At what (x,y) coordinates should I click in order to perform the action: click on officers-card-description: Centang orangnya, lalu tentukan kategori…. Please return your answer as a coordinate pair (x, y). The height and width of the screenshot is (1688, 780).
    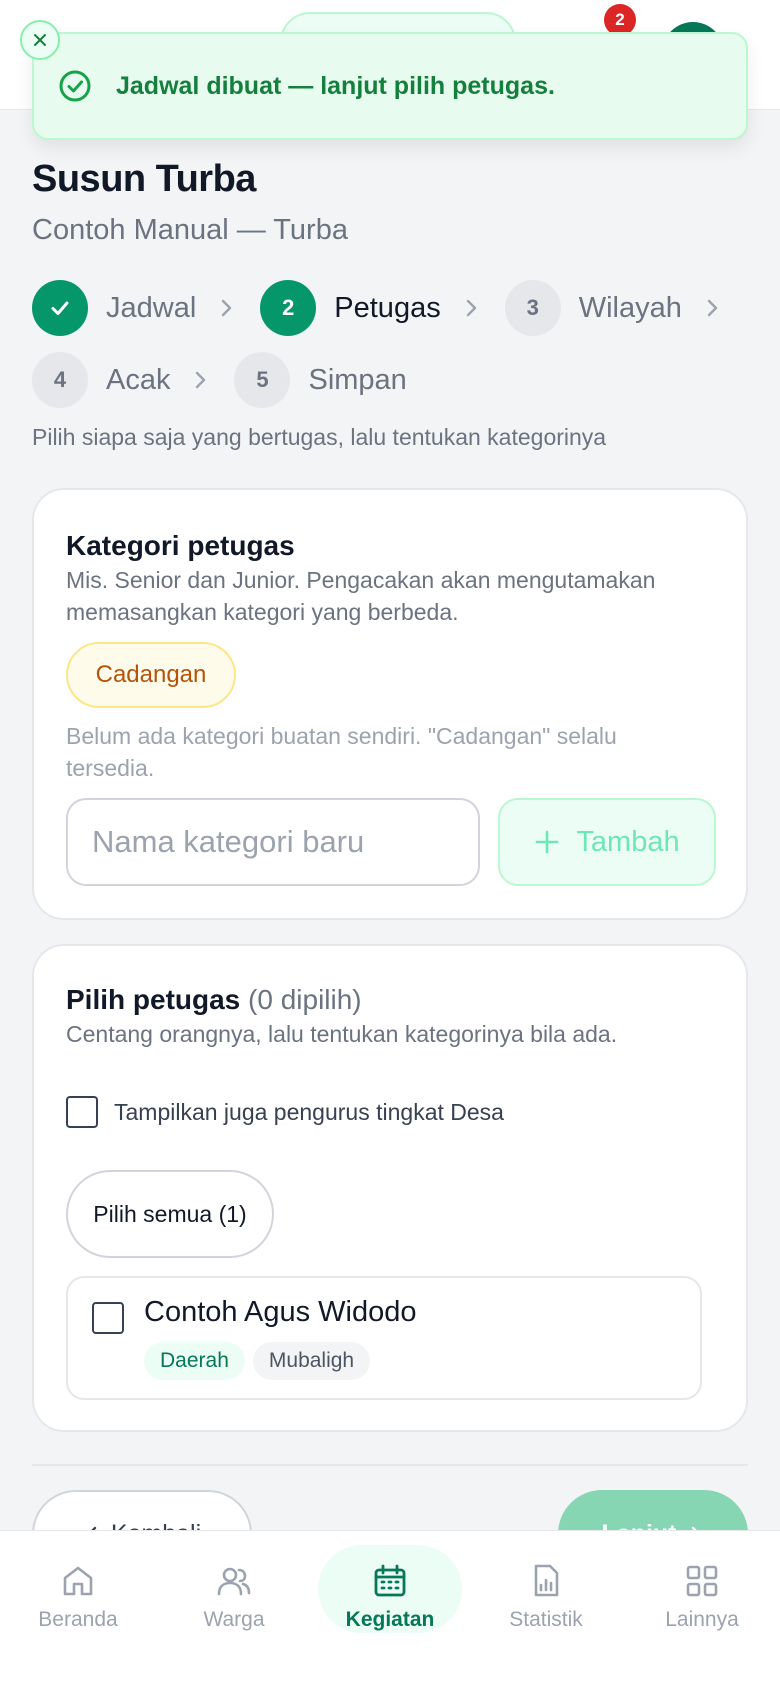
    Looking at the image, I should click on (342, 1034).